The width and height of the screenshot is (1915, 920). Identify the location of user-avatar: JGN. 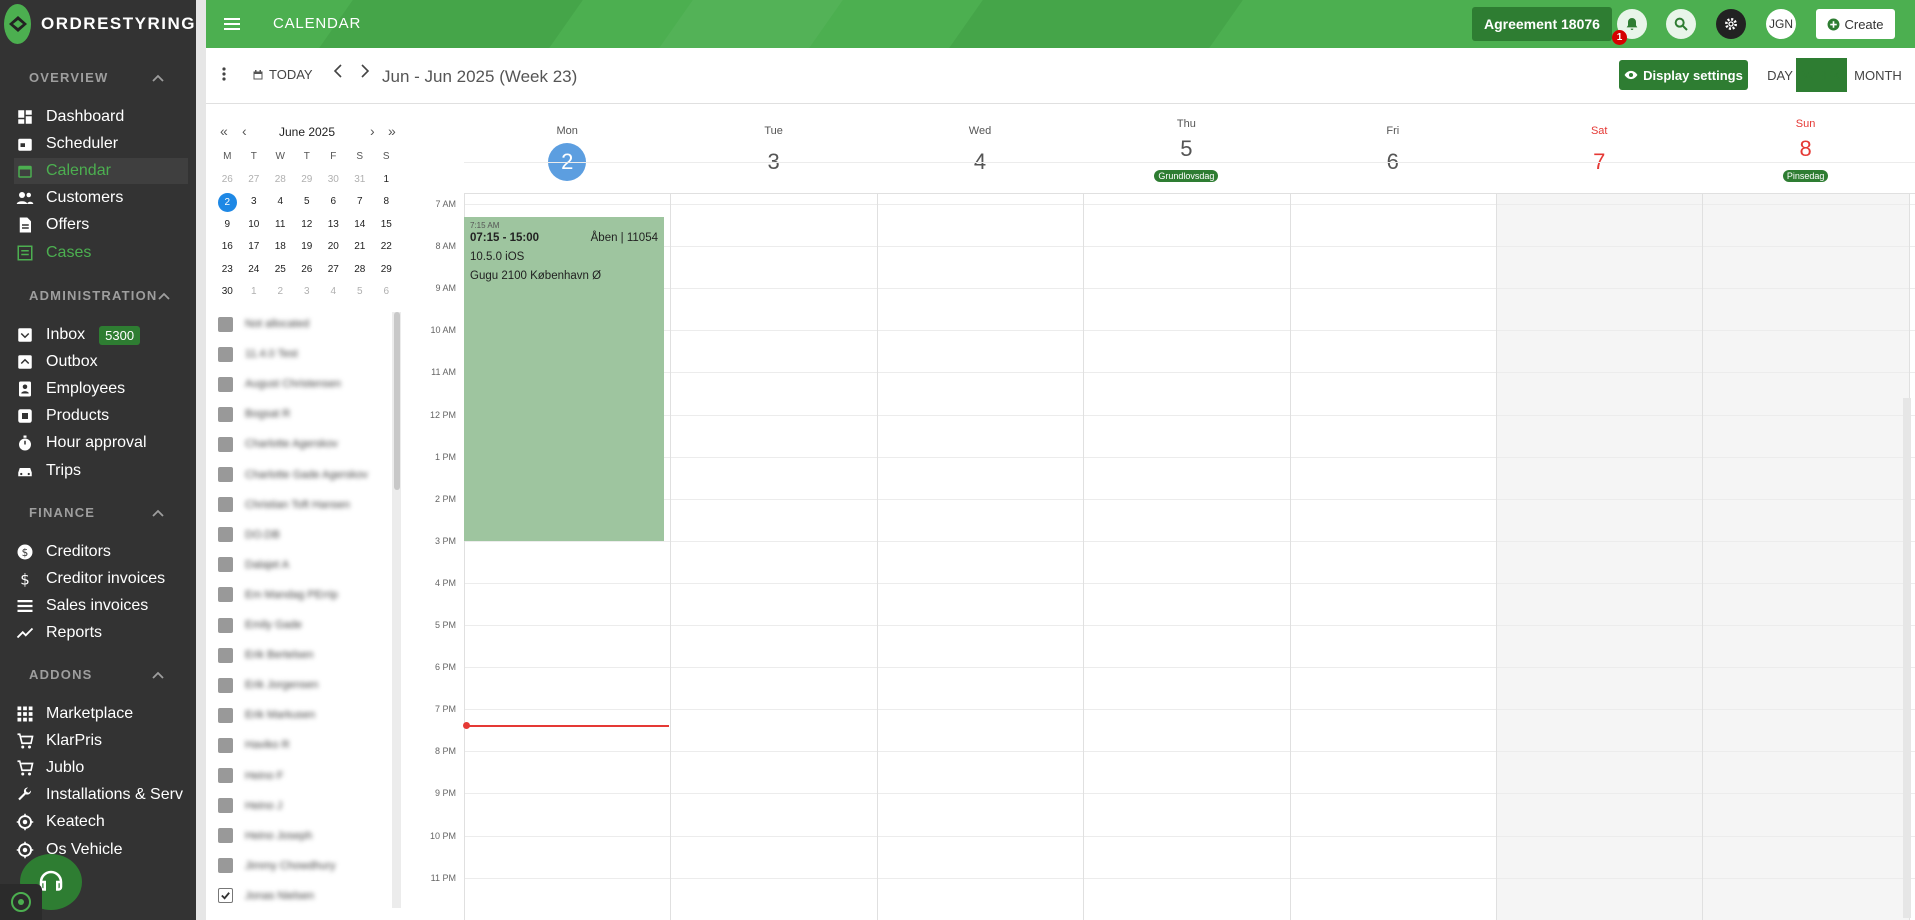
(1781, 24).